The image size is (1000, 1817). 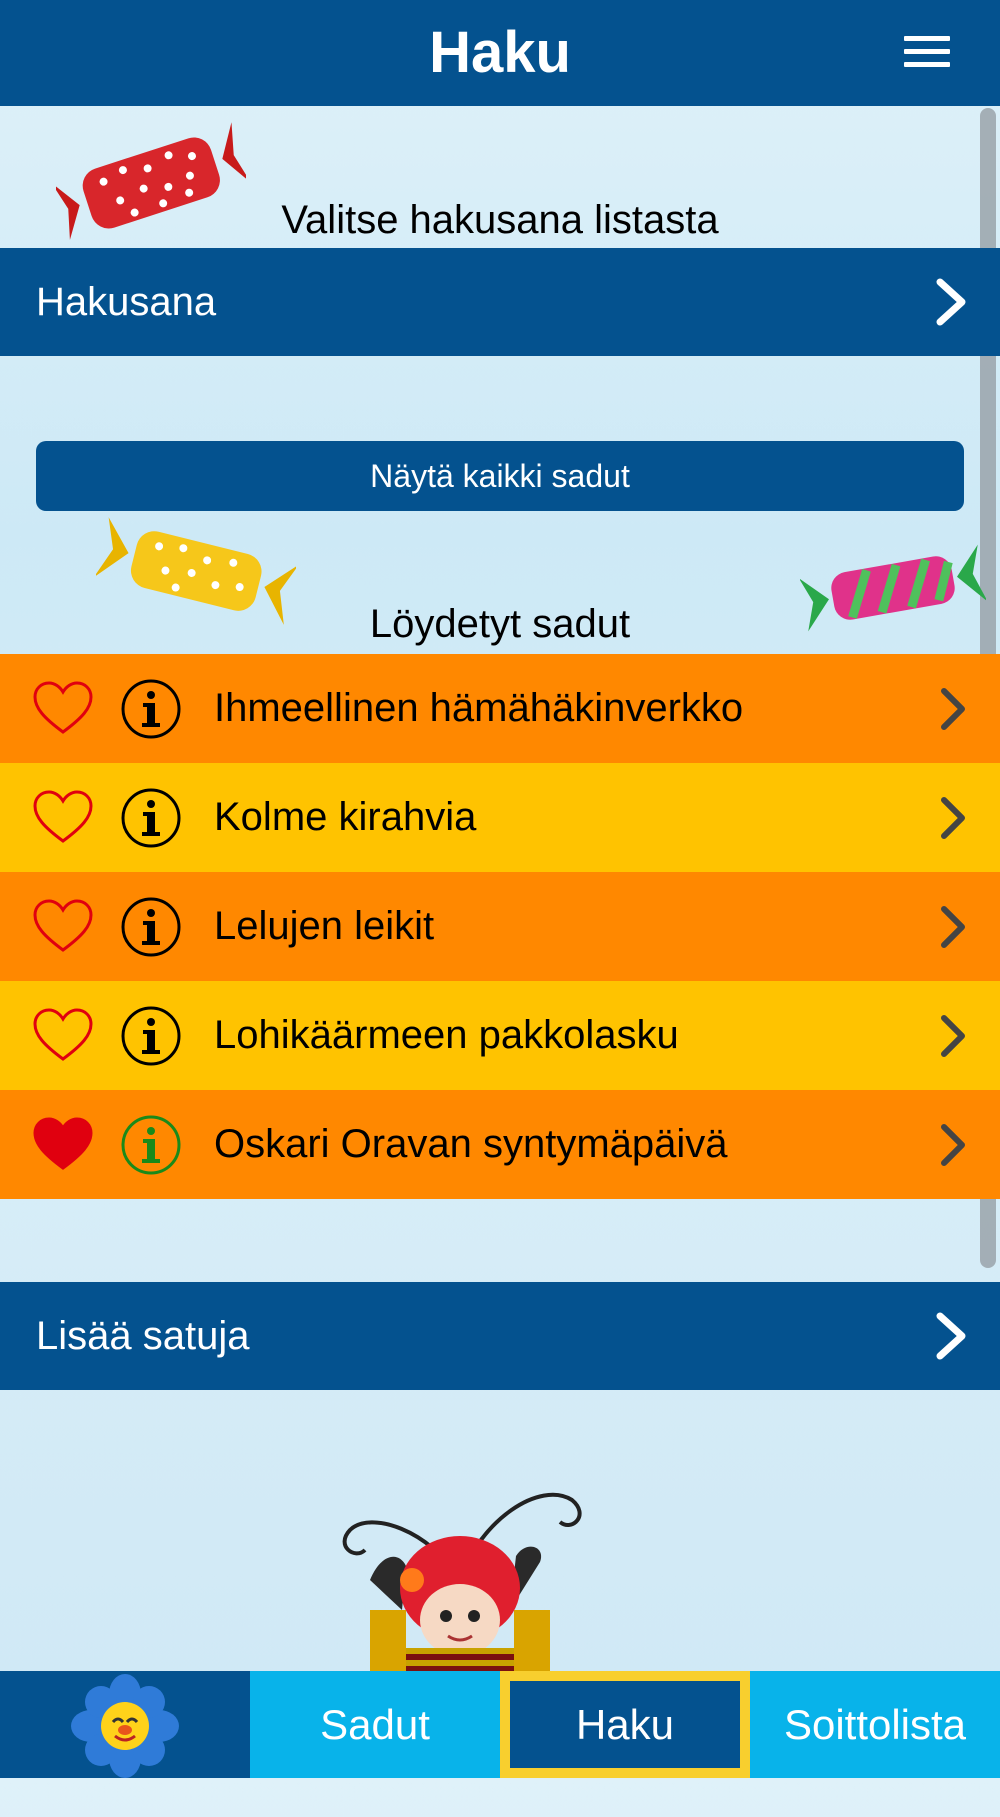 What do you see at coordinates (143, 1336) in the screenshot?
I see `more-stories-label: Lisää satuja` at bounding box center [143, 1336].